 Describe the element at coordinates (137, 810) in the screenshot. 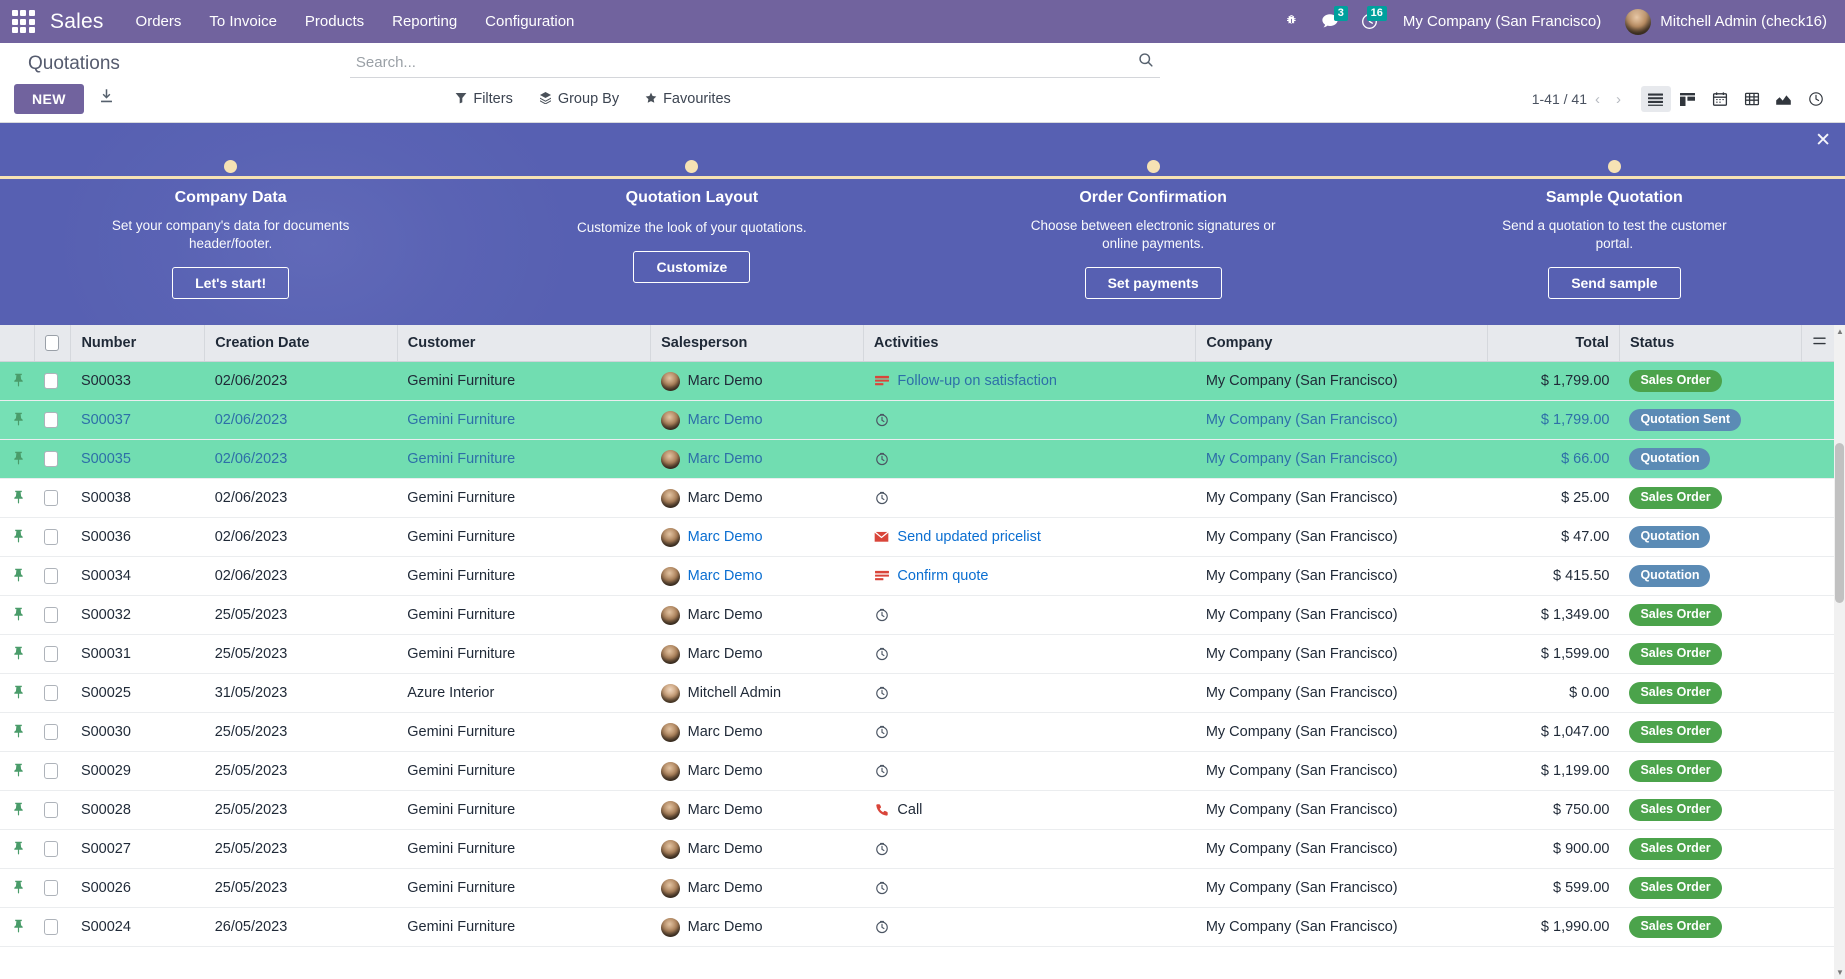

I see `cell-number: S00028` at that location.